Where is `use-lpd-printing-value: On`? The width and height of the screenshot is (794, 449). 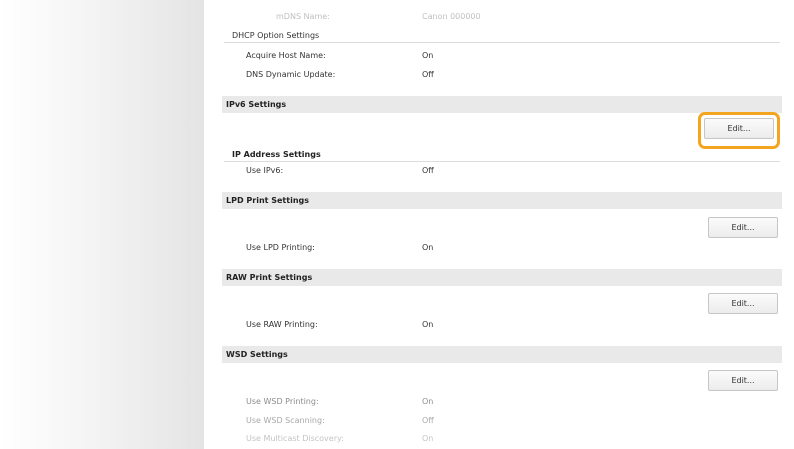
use-lpd-printing-value: On is located at coordinates (428, 247).